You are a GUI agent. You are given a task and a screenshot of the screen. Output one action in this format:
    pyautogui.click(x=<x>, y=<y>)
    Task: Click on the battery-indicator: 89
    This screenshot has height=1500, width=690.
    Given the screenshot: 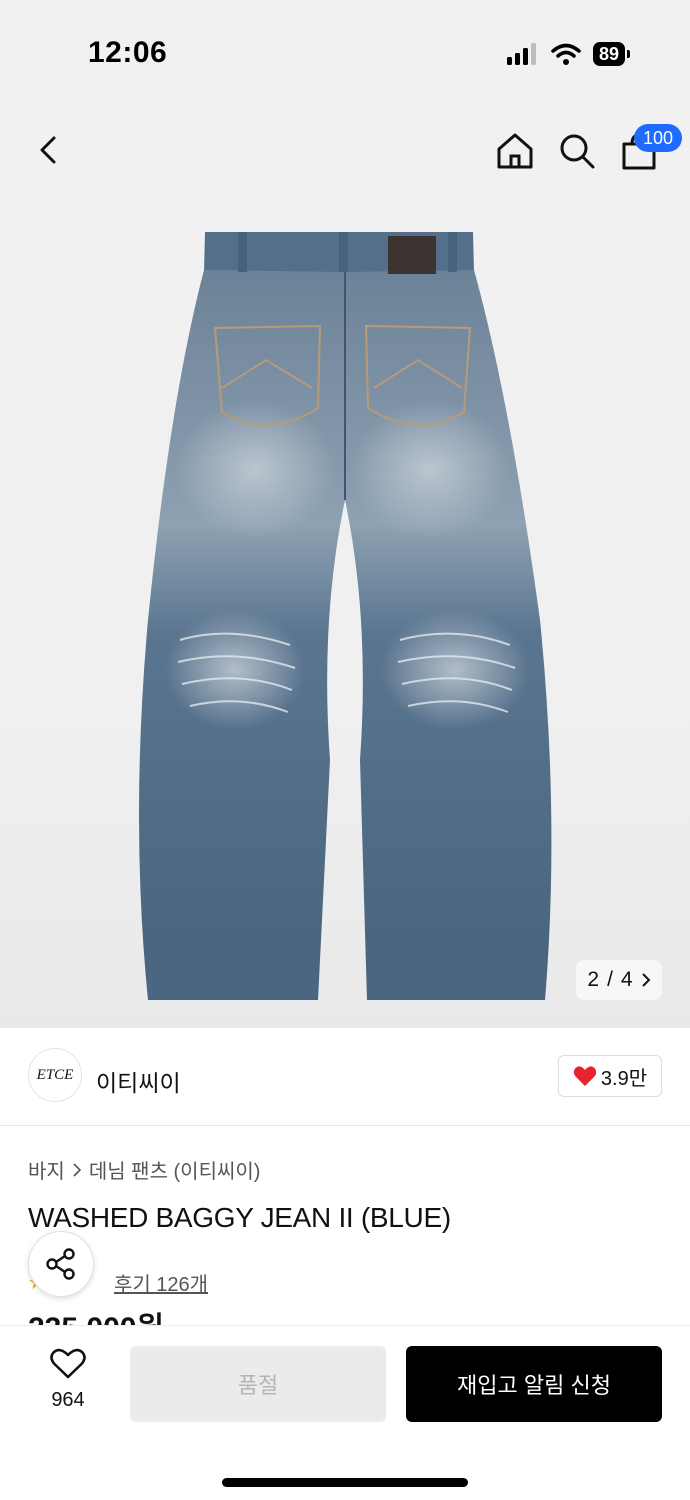 What is the action you would take?
    pyautogui.click(x=611, y=54)
    